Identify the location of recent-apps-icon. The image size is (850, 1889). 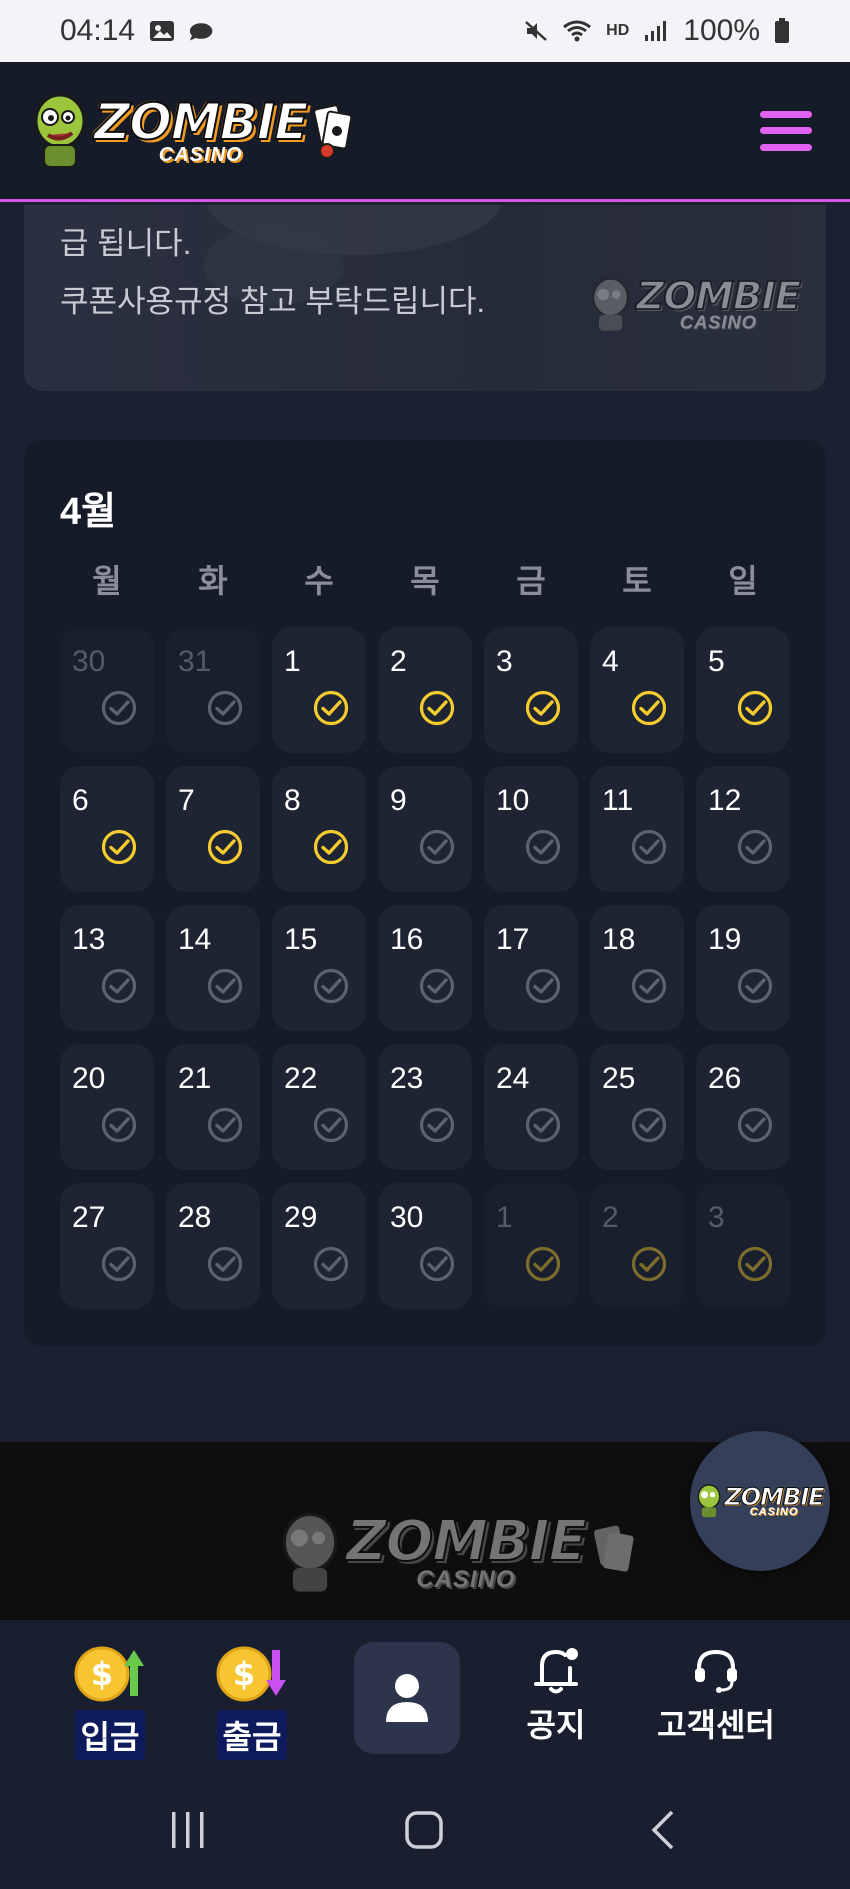
(188, 1830).